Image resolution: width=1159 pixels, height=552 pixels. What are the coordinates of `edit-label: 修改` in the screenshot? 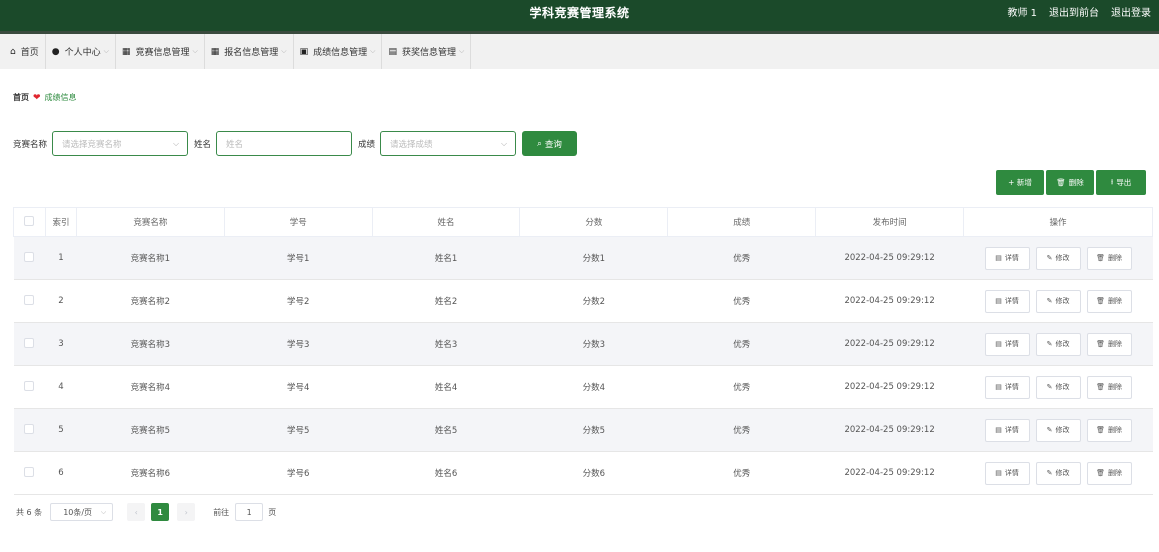 It's located at (1062, 301).